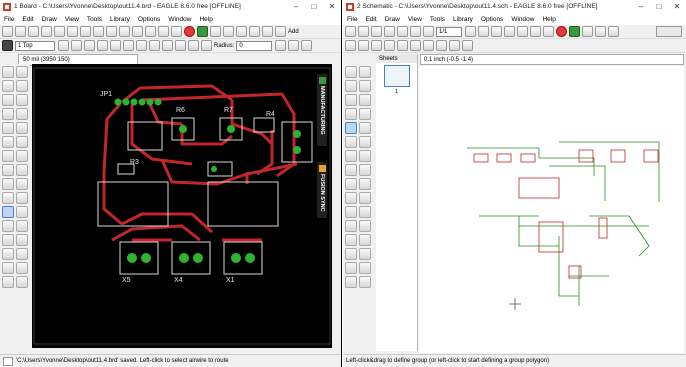  I want to click on sheet-select: 1/1, so click(449, 31).